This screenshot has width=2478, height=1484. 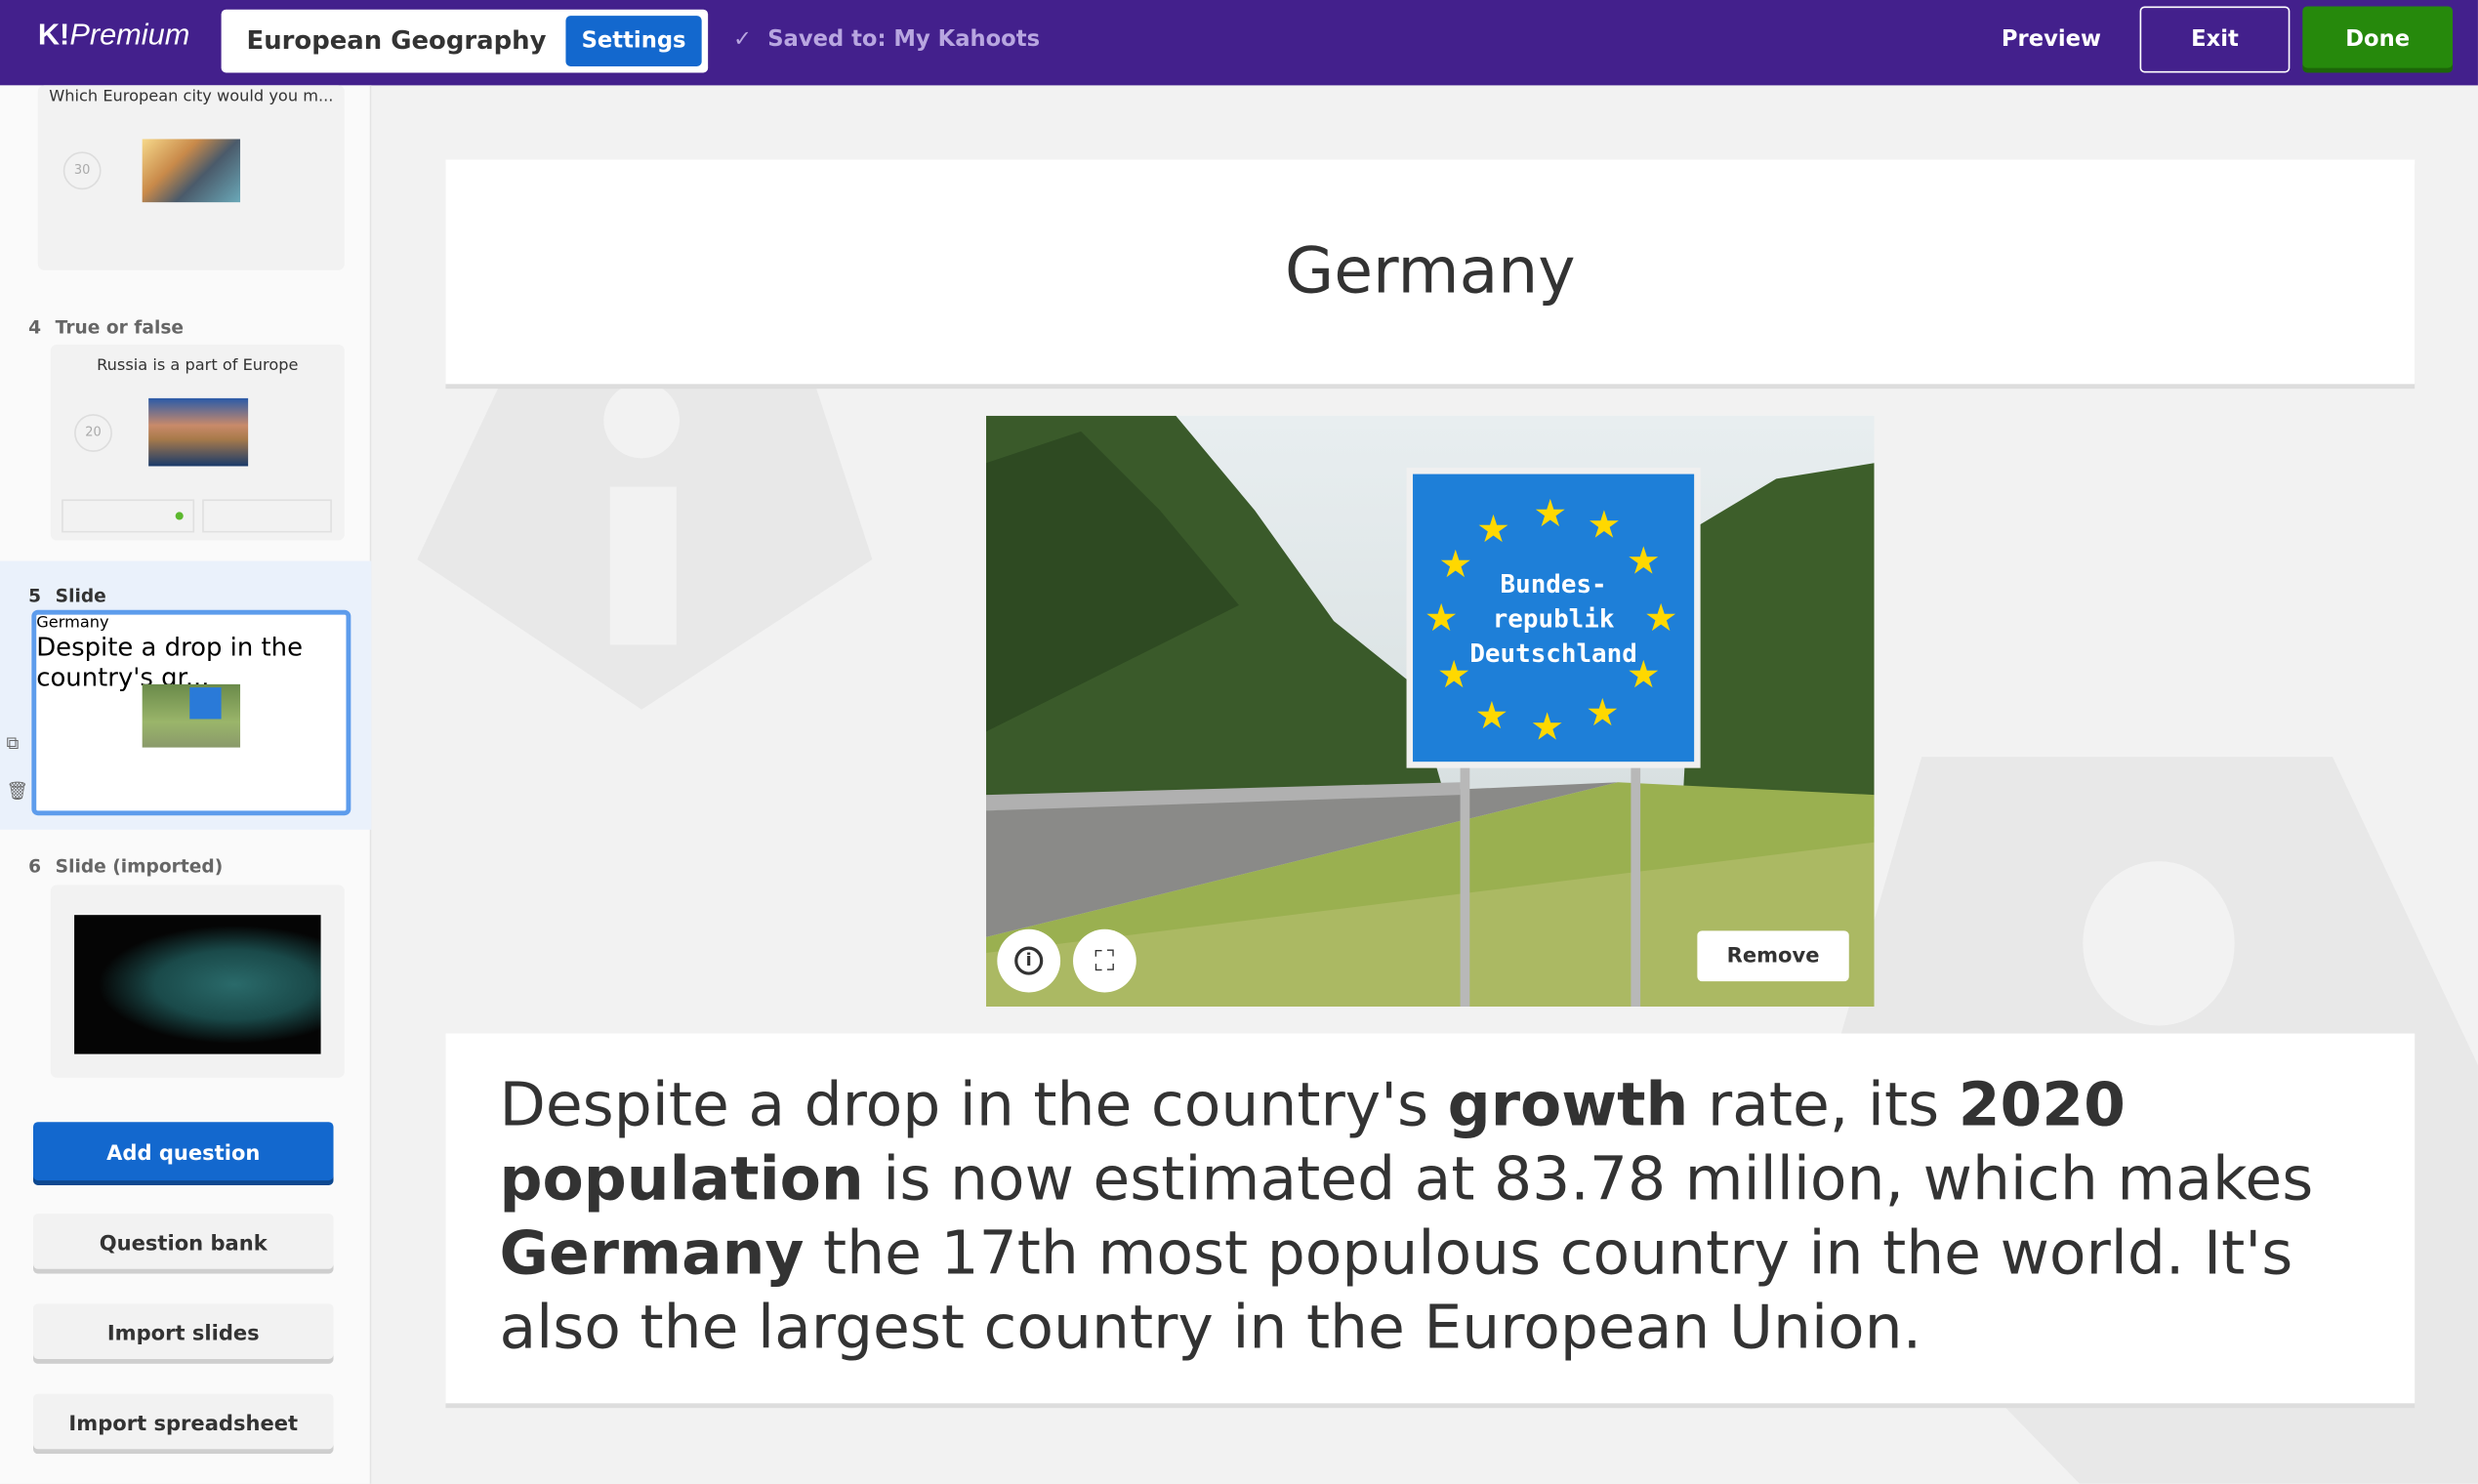 I want to click on crop-icon: ⛶, so click(x=1104, y=961).